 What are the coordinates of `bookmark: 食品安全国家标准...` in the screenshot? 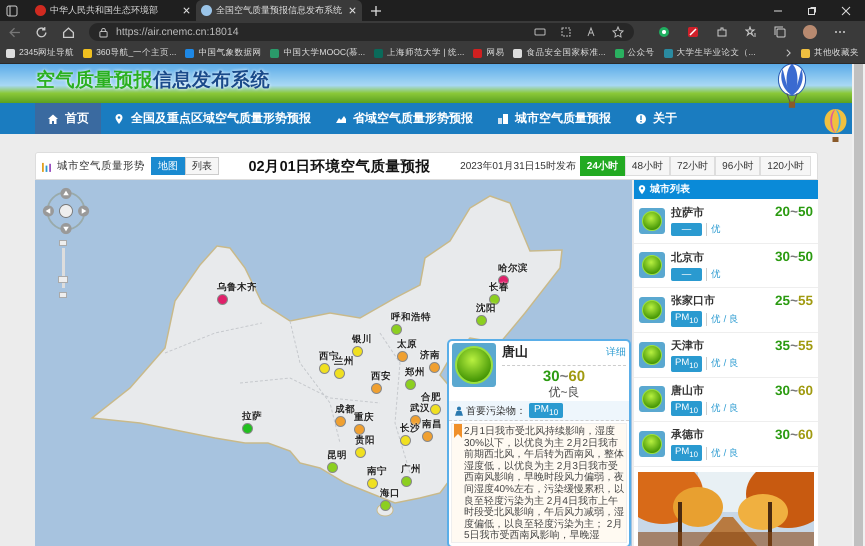 It's located at (559, 53).